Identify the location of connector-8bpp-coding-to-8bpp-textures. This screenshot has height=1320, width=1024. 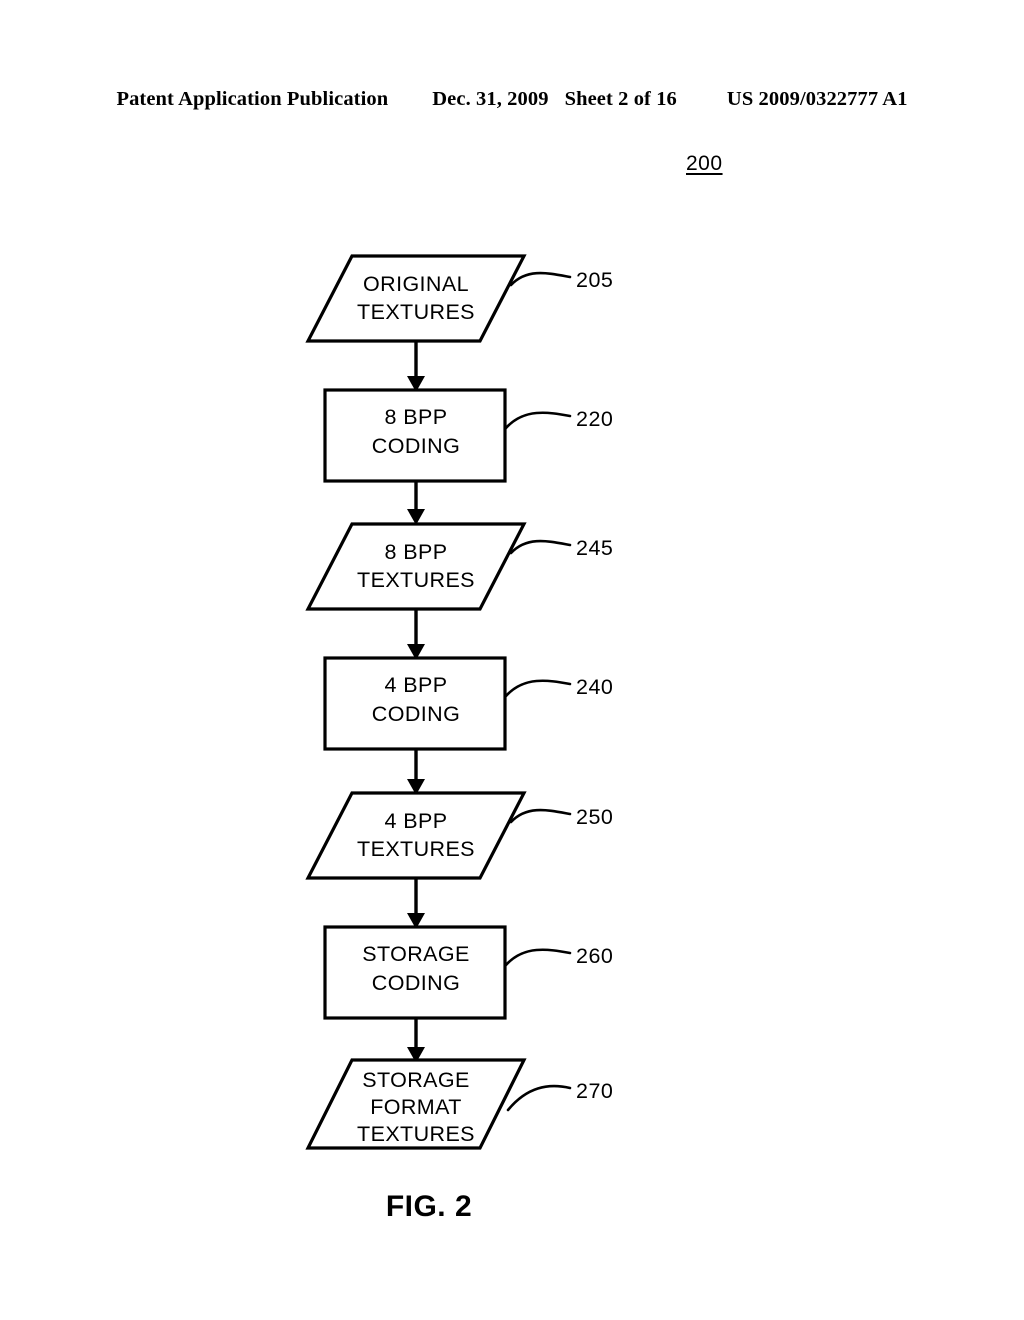
(416, 503).